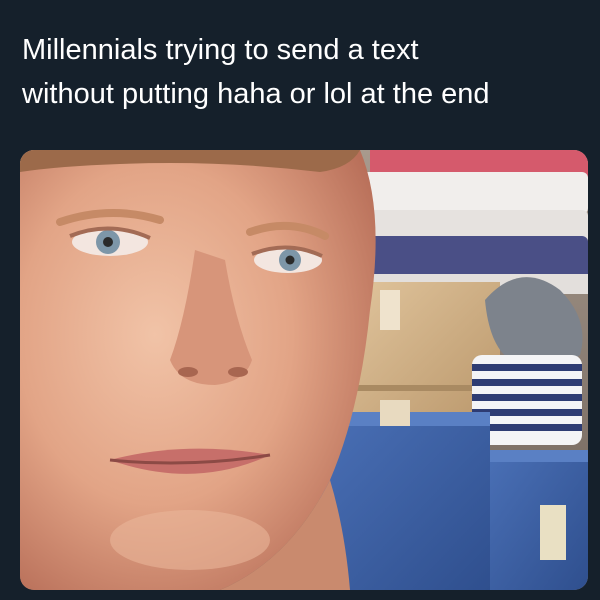 This screenshot has width=600, height=600. Describe the element at coordinates (220, 50) in the screenshot. I see `caption-line-1: Millennials trying to send a text` at that location.